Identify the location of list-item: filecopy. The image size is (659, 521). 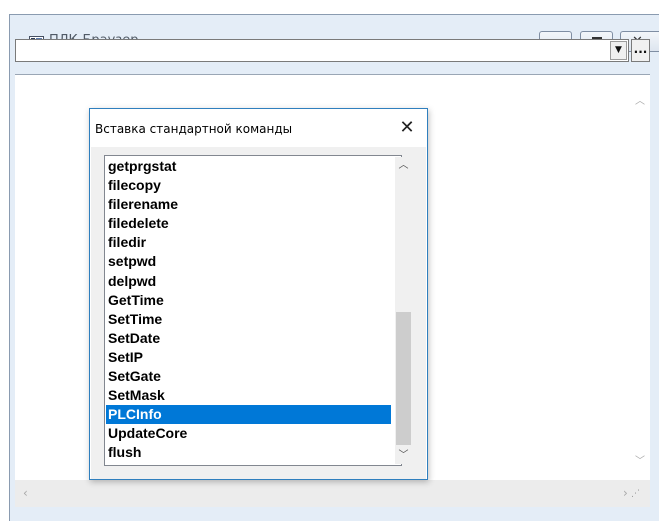
(248, 185).